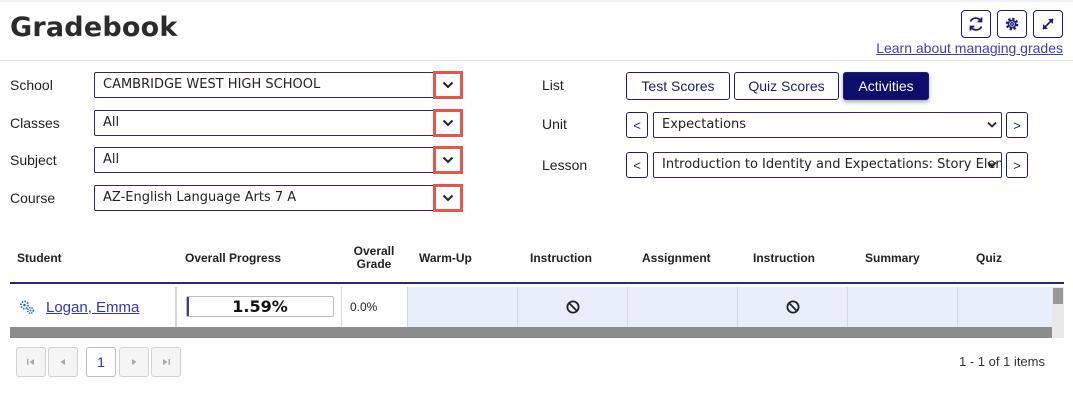 The height and width of the screenshot is (394, 1073). Describe the element at coordinates (111, 159) in the screenshot. I see `subject-value: All` at that location.